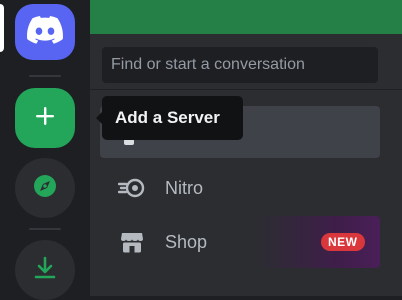 The image size is (402, 300). I want to click on discord-logo-icon, so click(45, 32).